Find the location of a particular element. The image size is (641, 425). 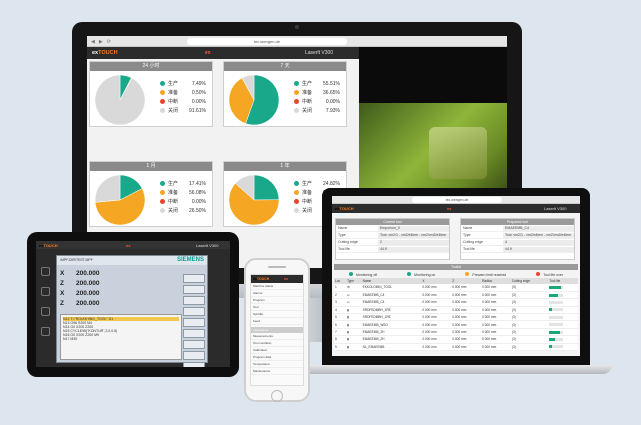

phone-brand-red-mark: ex is located at coordinates (286, 279).